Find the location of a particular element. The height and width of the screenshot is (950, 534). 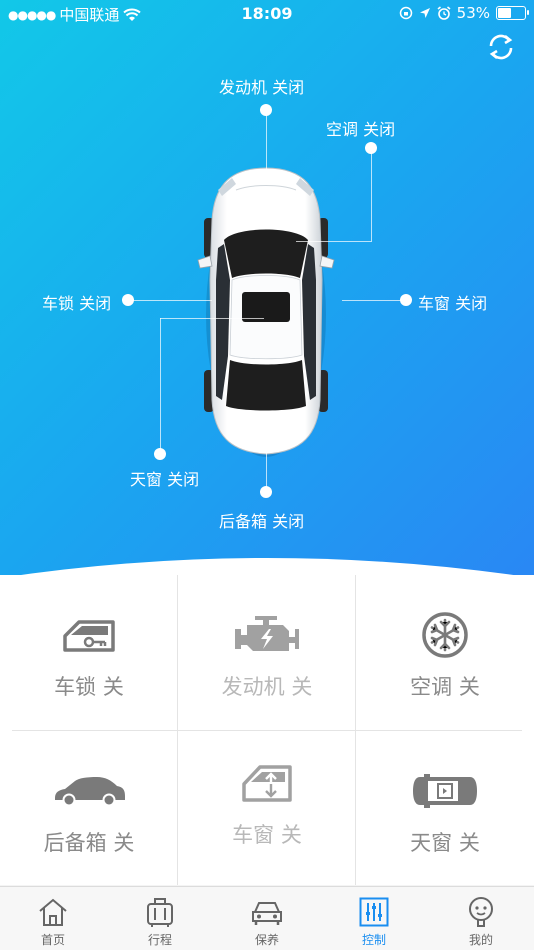

tab-control-label: 控制 is located at coordinates (373, 940).